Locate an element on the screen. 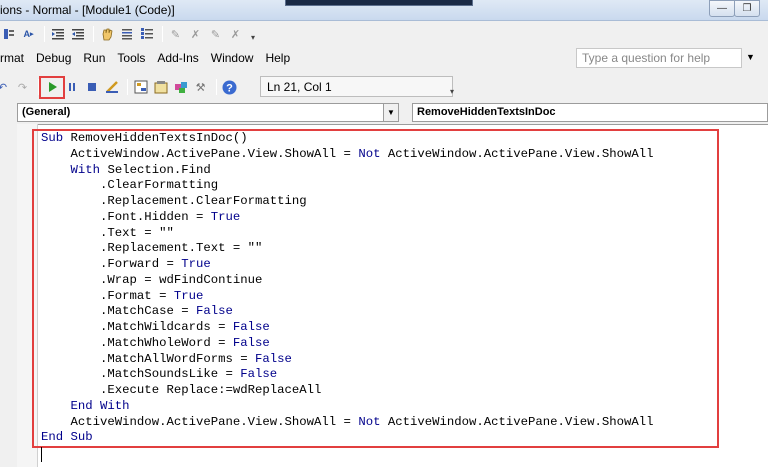 Image resolution: width=768 pixels, height=467 pixels. prev-bookmark-icon: ✎ is located at coordinates (215, 34).